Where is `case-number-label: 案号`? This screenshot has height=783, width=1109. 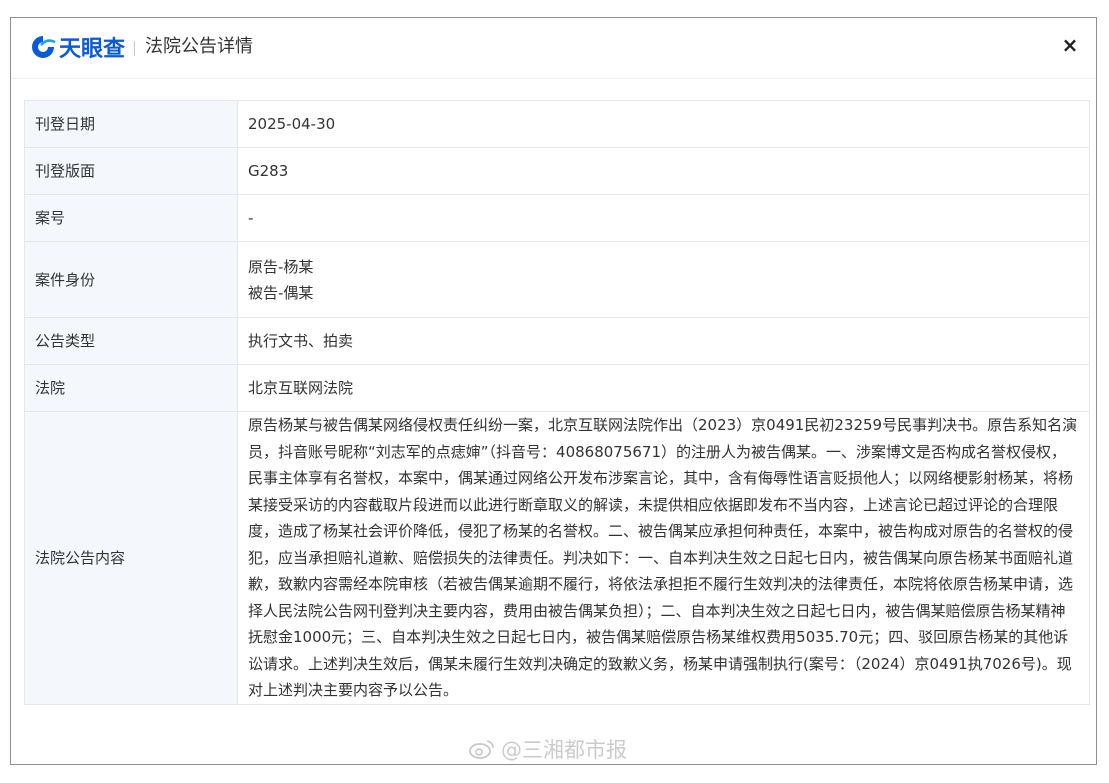
case-number-label: 案号 is located at coordinates (131, 218).